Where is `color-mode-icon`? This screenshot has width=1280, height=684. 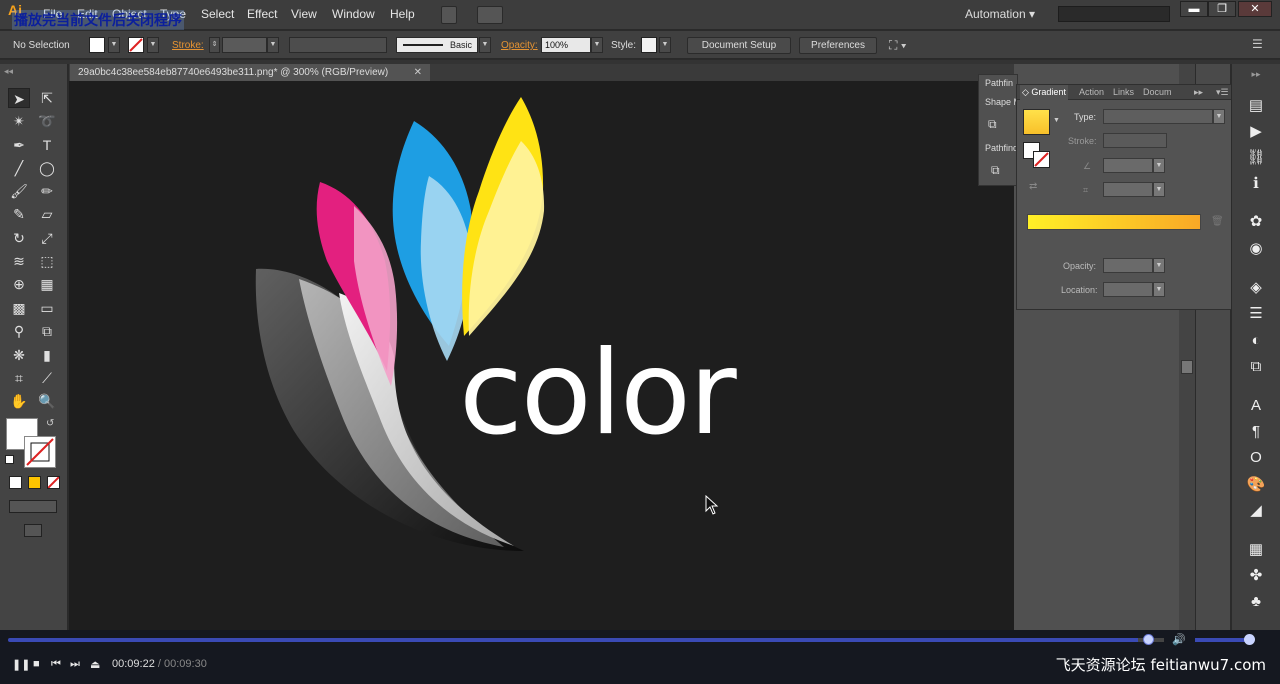
color-mode-icon is located at coordinates (15, 482).